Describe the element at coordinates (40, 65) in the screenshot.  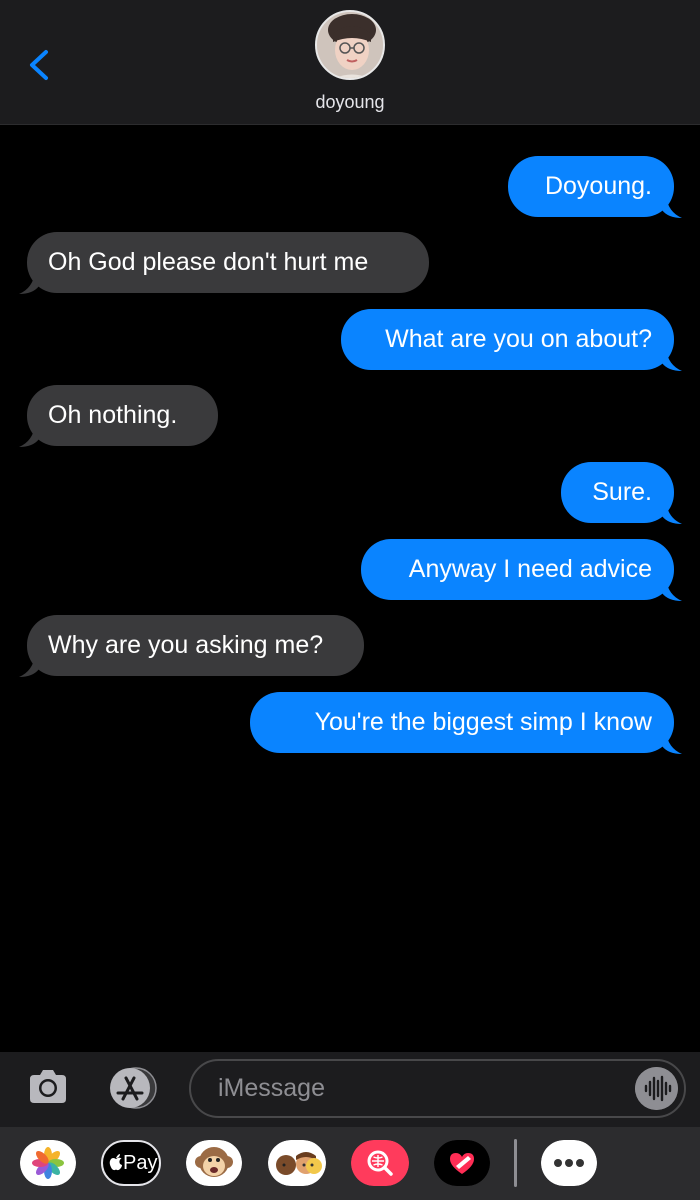
I see `back-chevron-icon` at that location.